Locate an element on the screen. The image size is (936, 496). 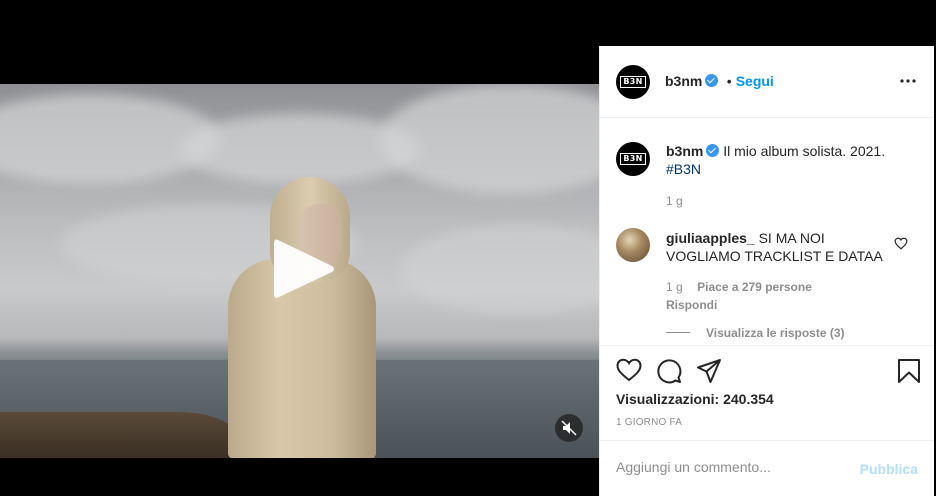
comment-icon is located at coordinates (669, 373).